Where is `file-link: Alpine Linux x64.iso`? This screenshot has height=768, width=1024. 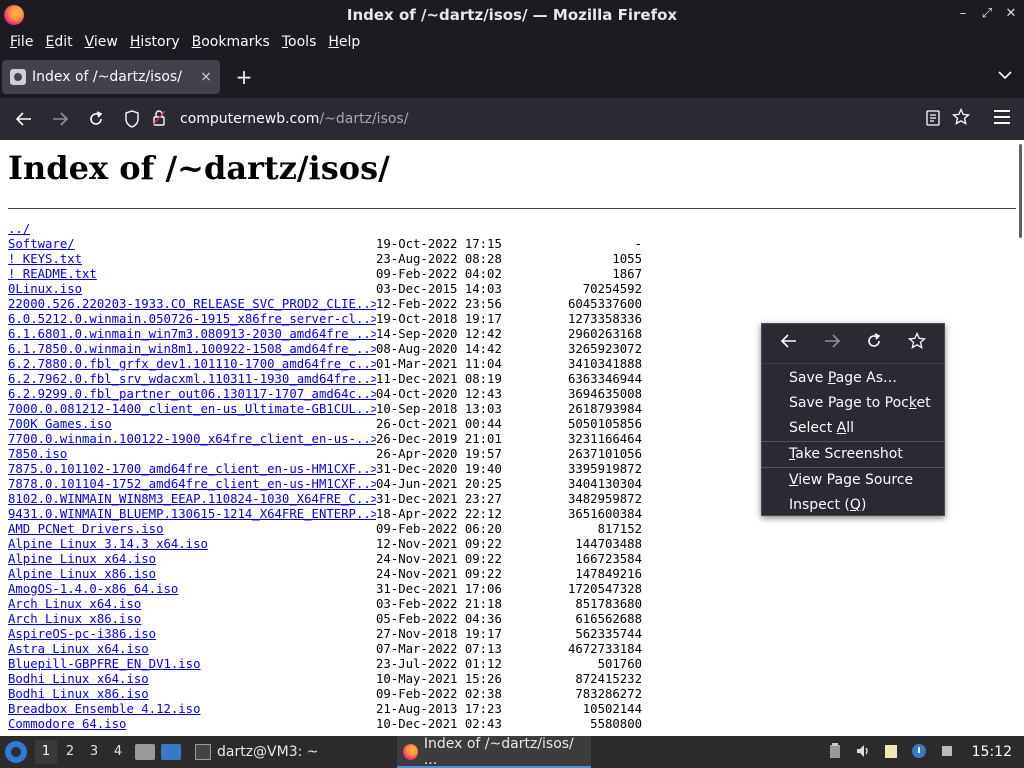 file-link: Alpine Linux x64.iso is located at coordinates (192, 559).